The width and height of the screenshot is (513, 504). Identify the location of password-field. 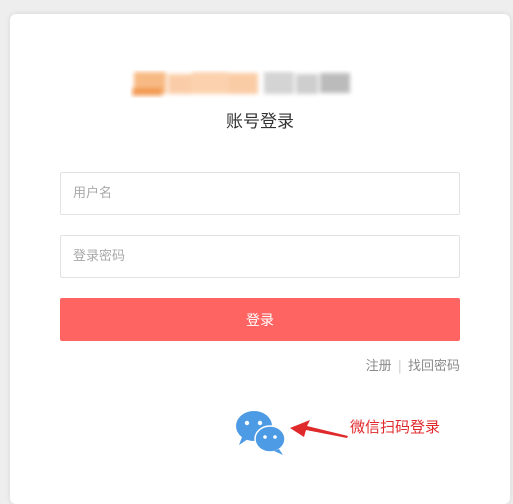
(260, 256).